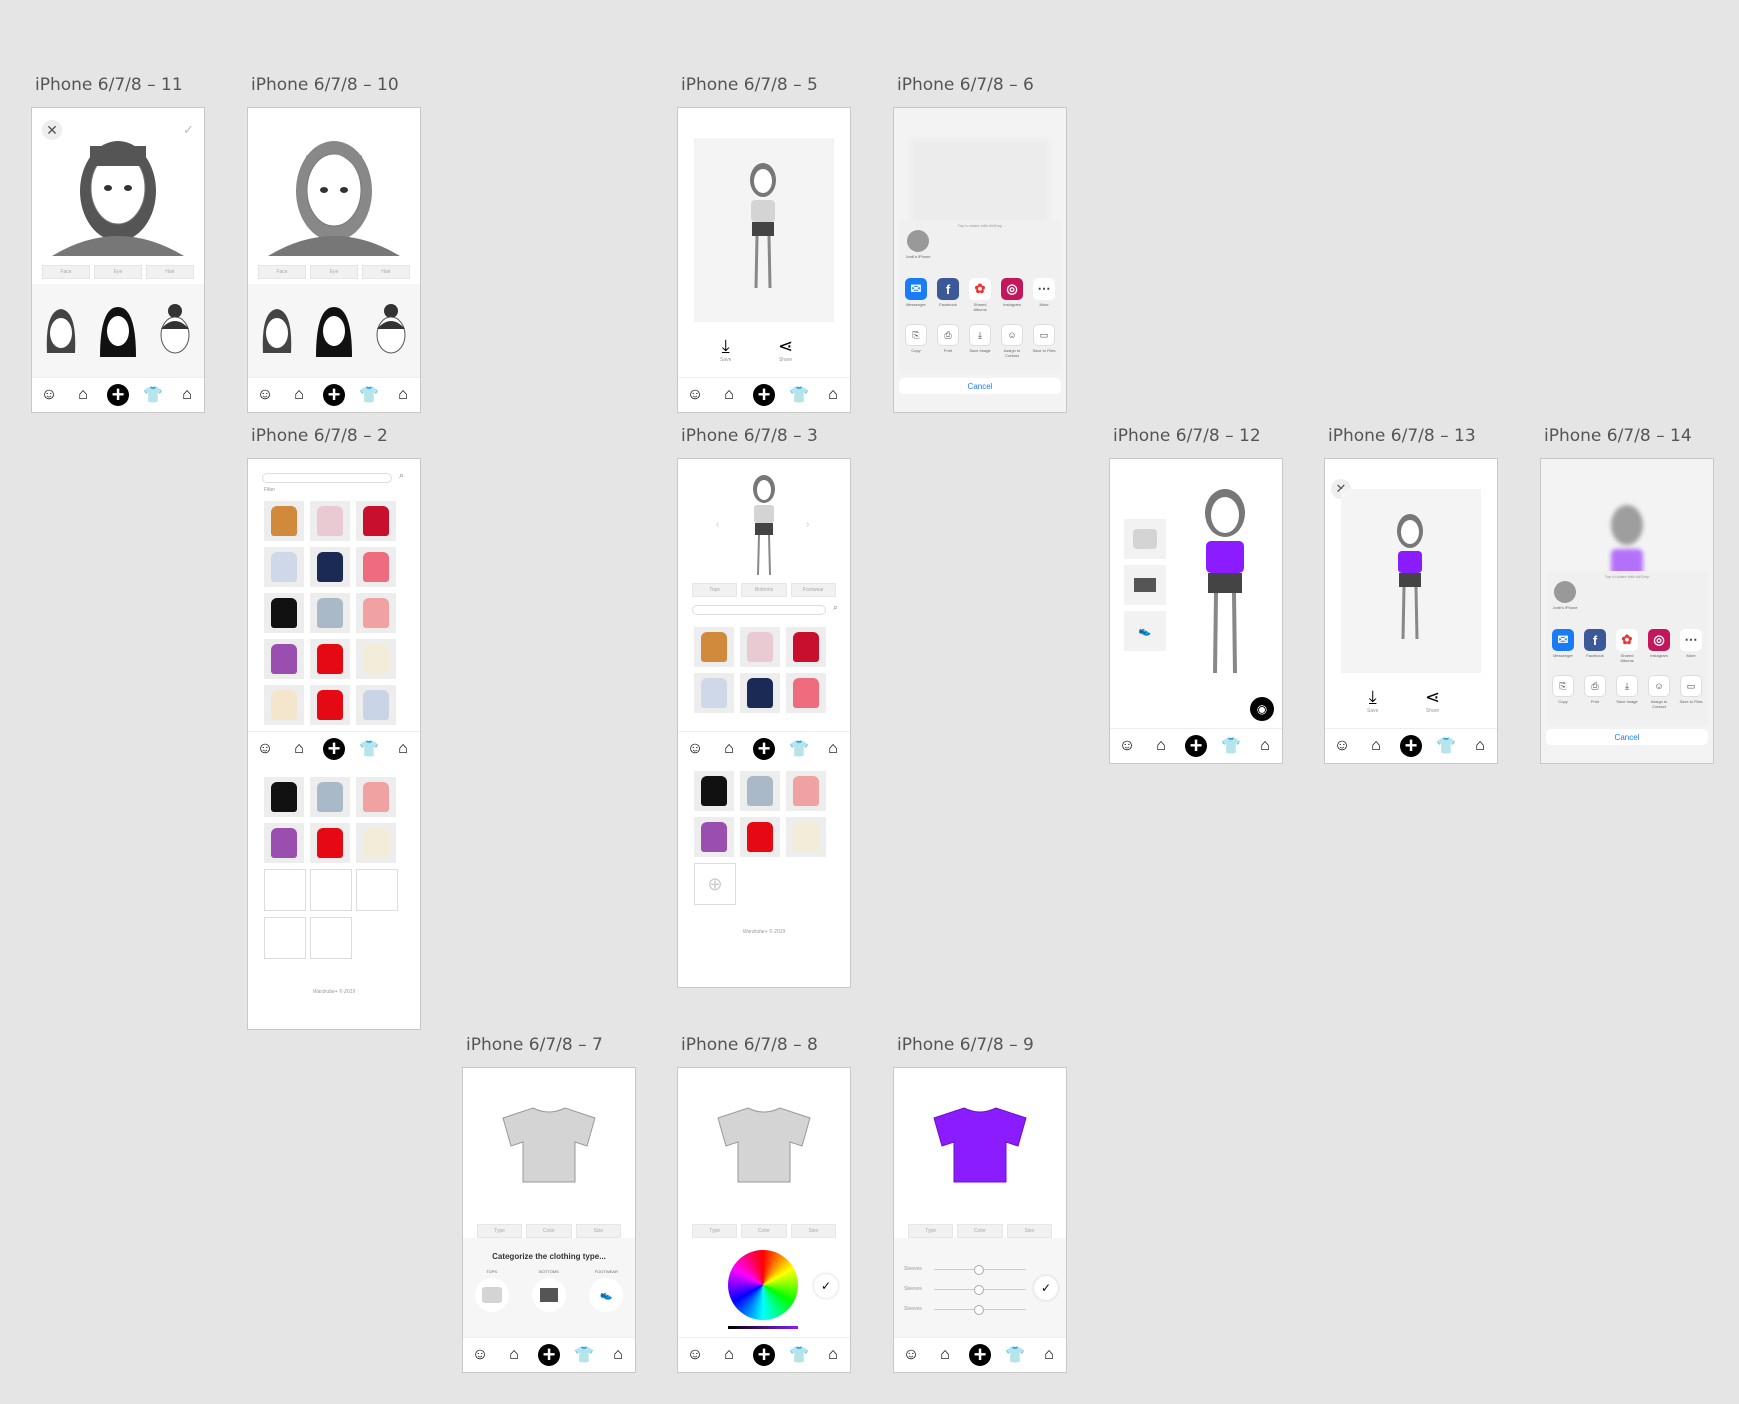 The image size is (1739, 1404). I want to click on hair-option-long, so click(334, 331).